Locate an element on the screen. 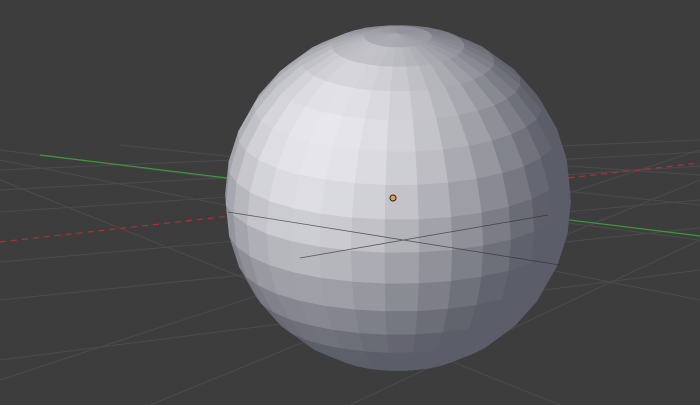  object-origin-icon is located at coordinates (393, 198).